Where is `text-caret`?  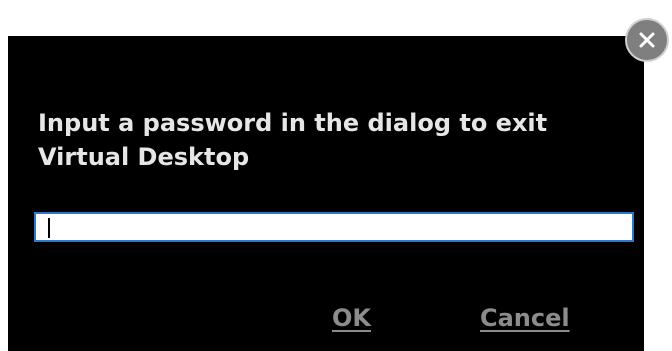 text-caret is located at coordinates (49, 228).